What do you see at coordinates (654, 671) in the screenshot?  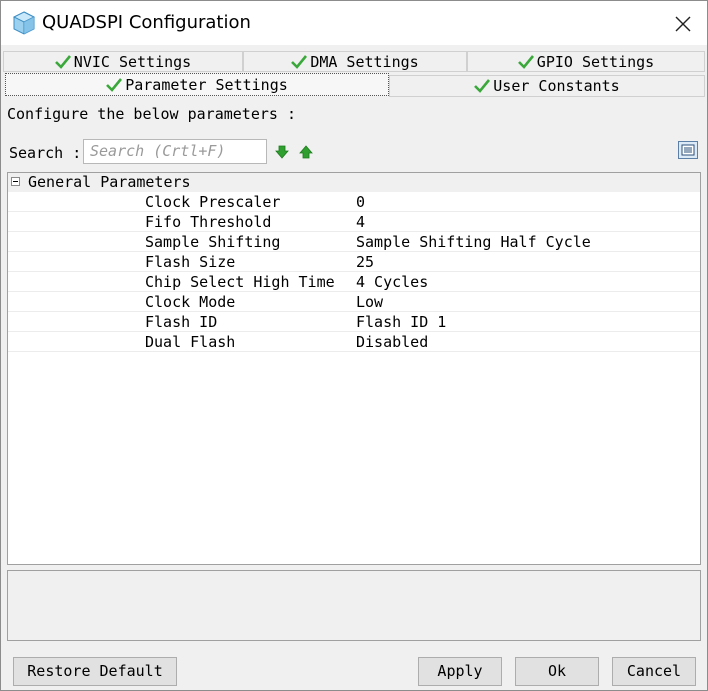 I see `cancel-button: Cancel` at bounding box center [654, 671].